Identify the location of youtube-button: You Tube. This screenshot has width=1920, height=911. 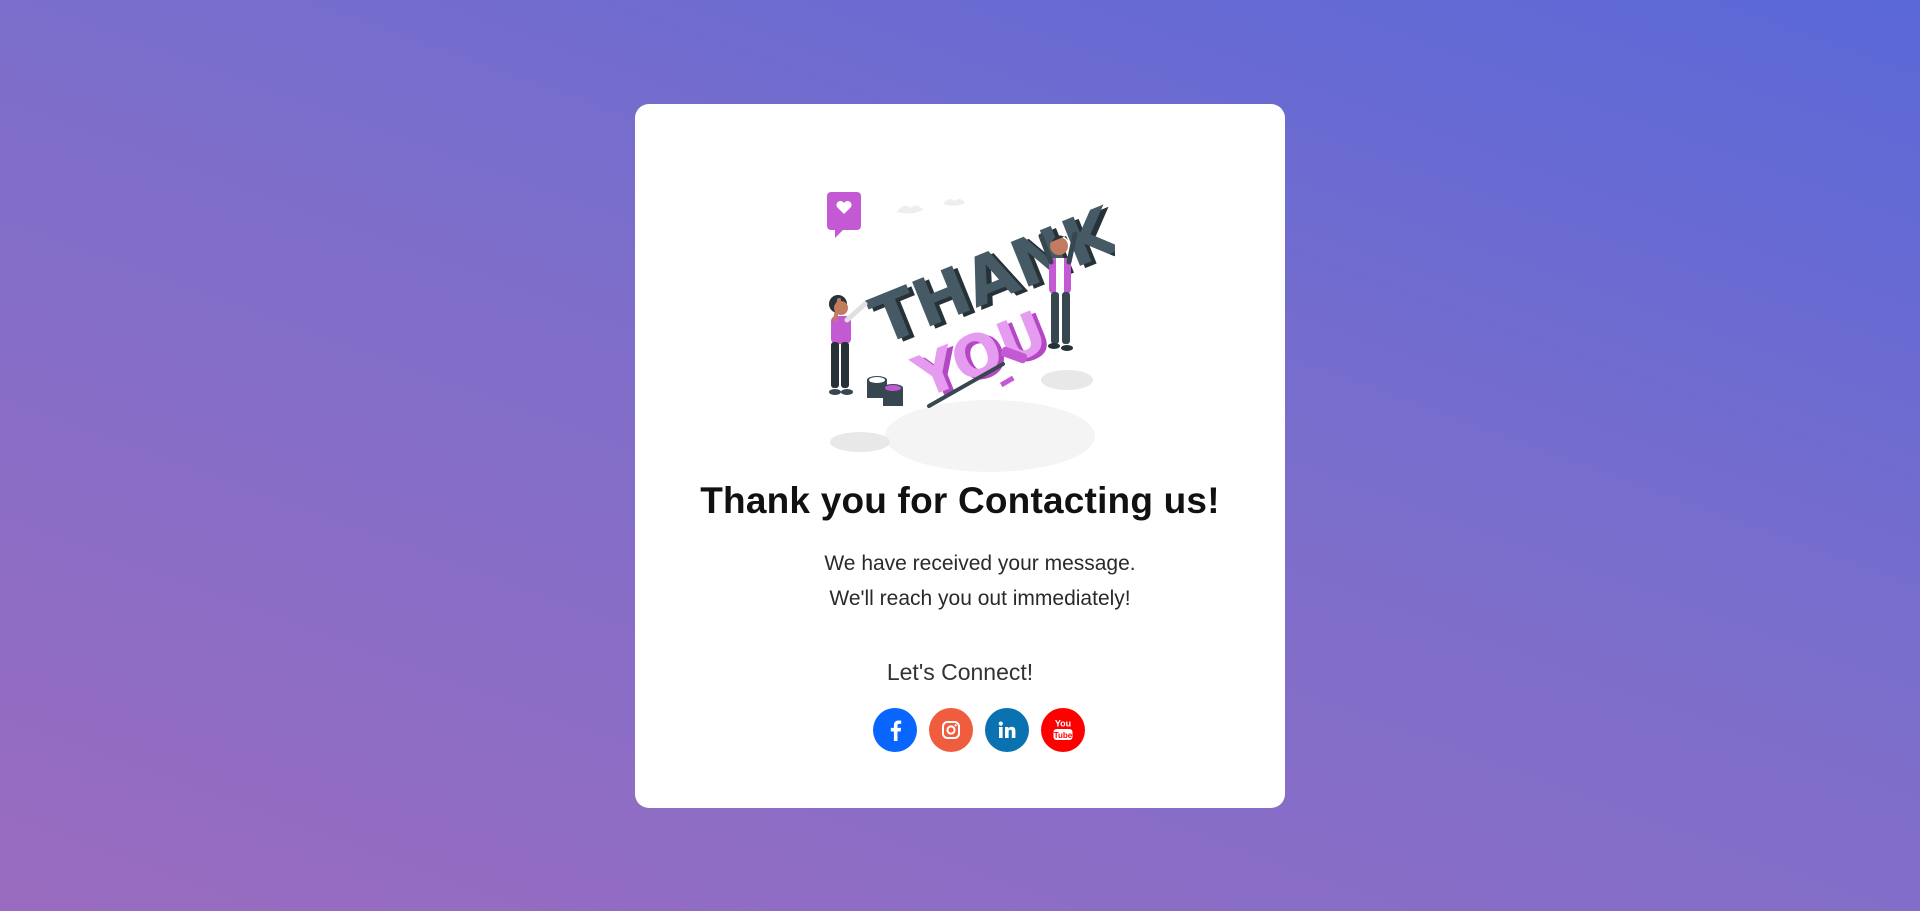
(1063, 730).